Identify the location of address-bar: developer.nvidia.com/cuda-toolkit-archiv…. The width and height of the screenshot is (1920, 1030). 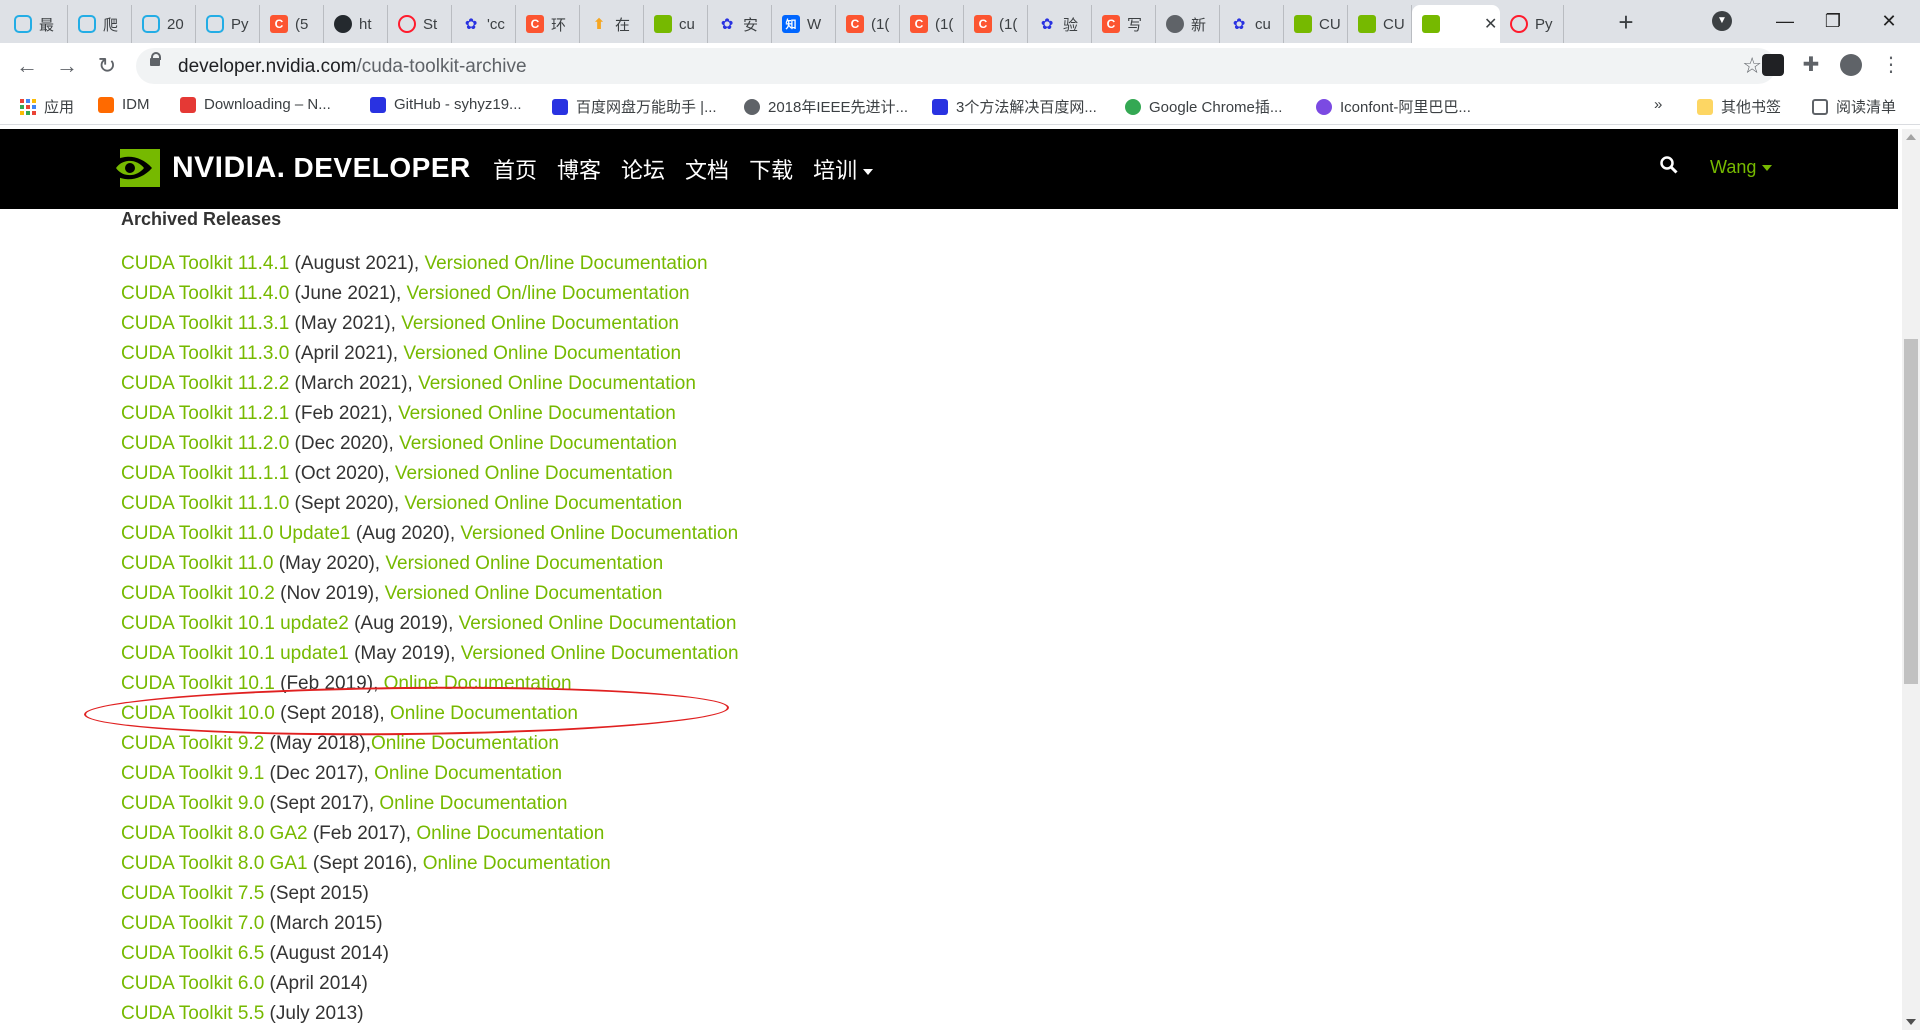
(956, 66).